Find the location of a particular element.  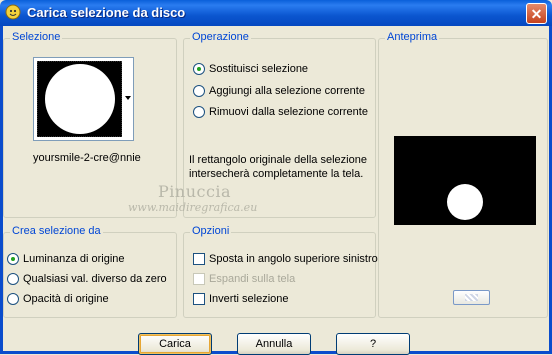

title-bar: Carica selezione da disco ✕ is located at coordinates (276, 13).